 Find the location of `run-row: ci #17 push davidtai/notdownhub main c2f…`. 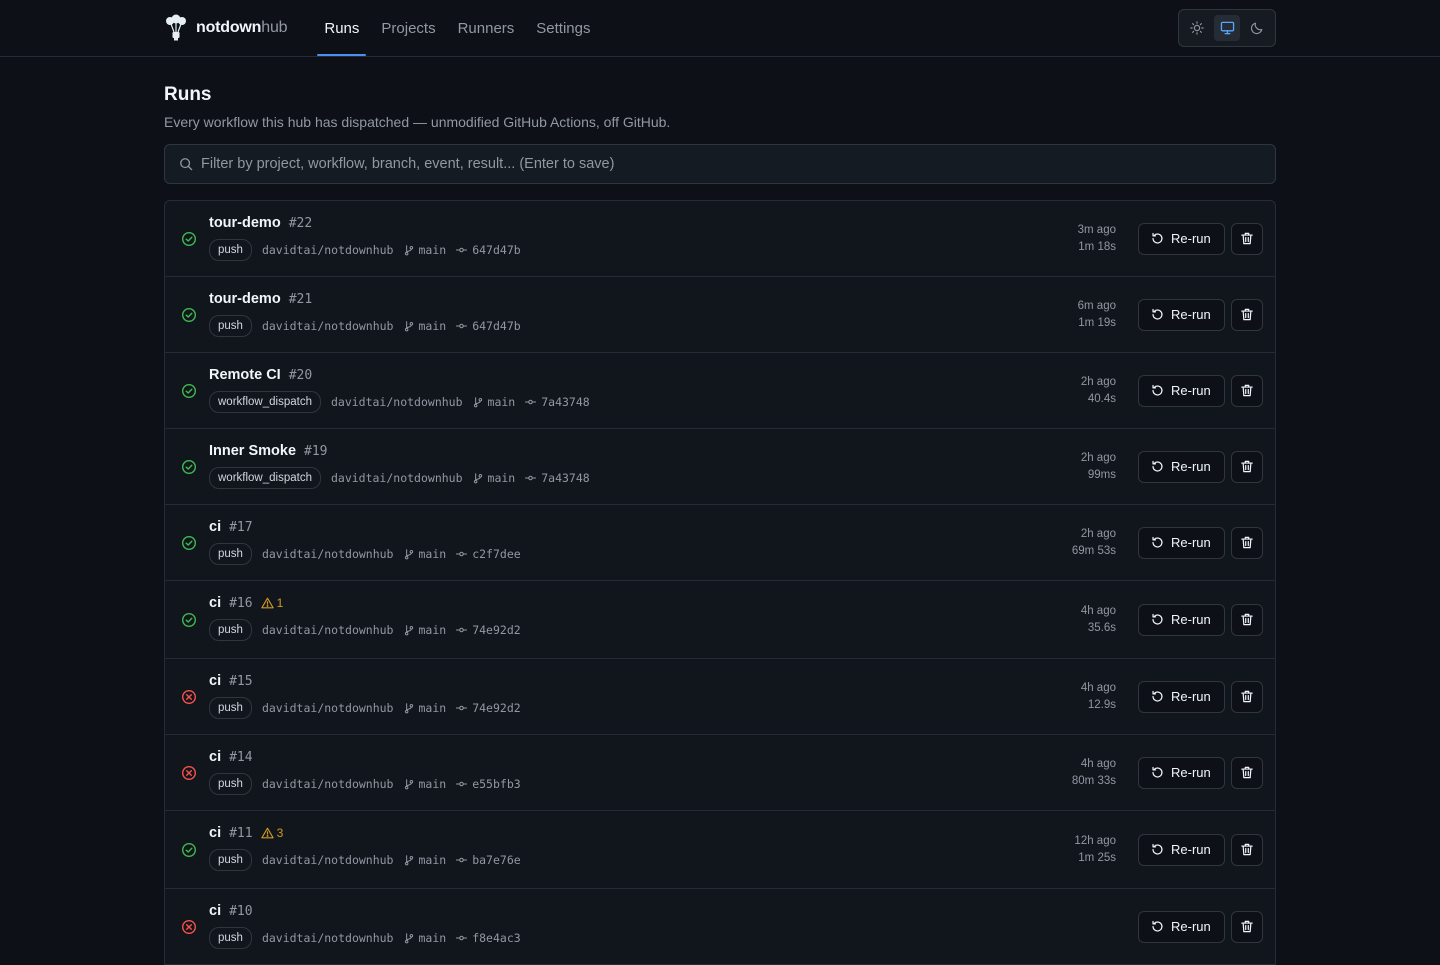

run-row: ci #17 push davidtai/notdownhub main c2f… is located at coordinates (720, 543).